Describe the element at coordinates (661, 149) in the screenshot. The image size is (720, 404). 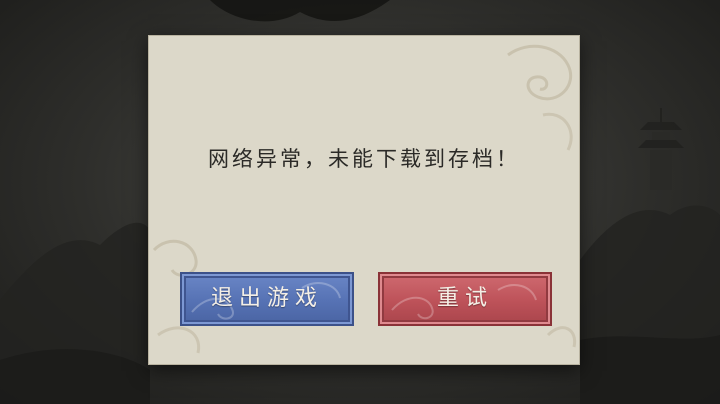
I see `pagoda-icon` at that location.